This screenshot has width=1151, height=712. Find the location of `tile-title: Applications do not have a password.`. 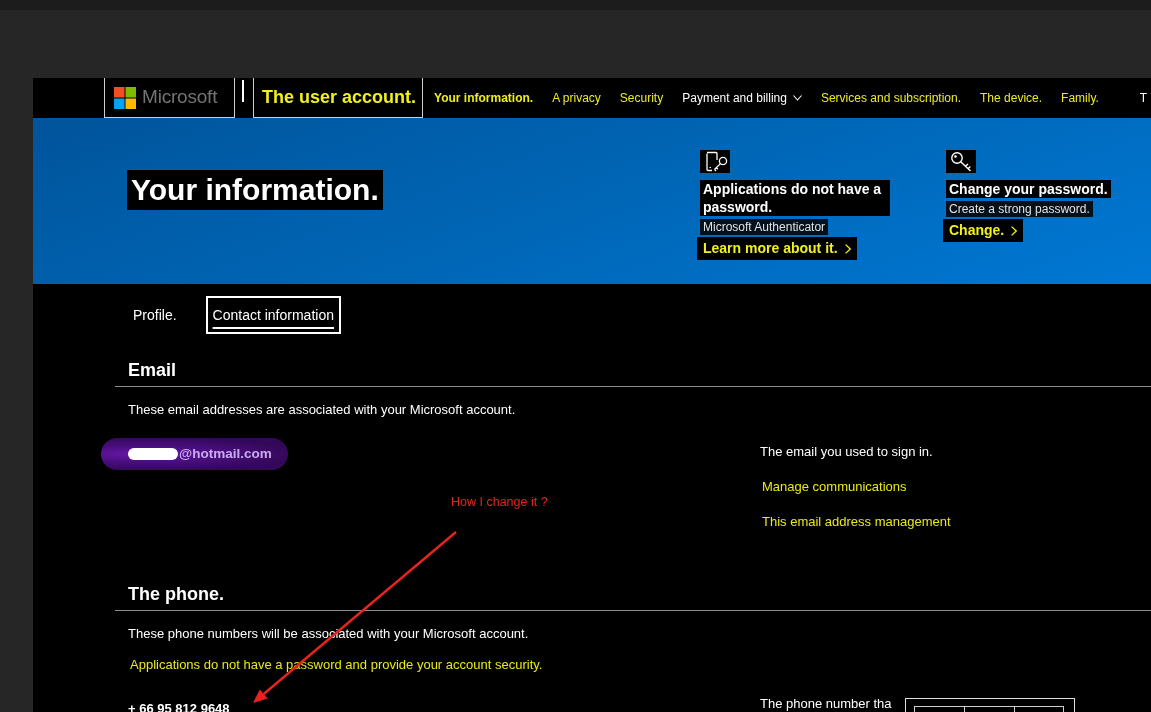

tile-title: Applications do not have a password. is located at coordinates (795, 198).